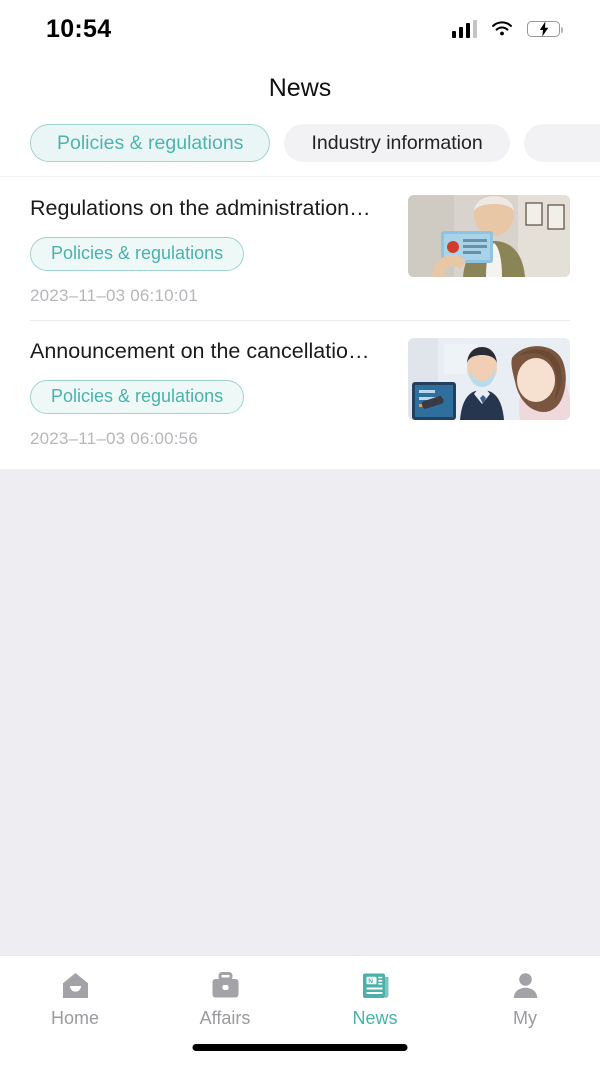 This screenshot has width=600, height=1067. I want to click on bottom-nav-label: News, so click(375, 1018).